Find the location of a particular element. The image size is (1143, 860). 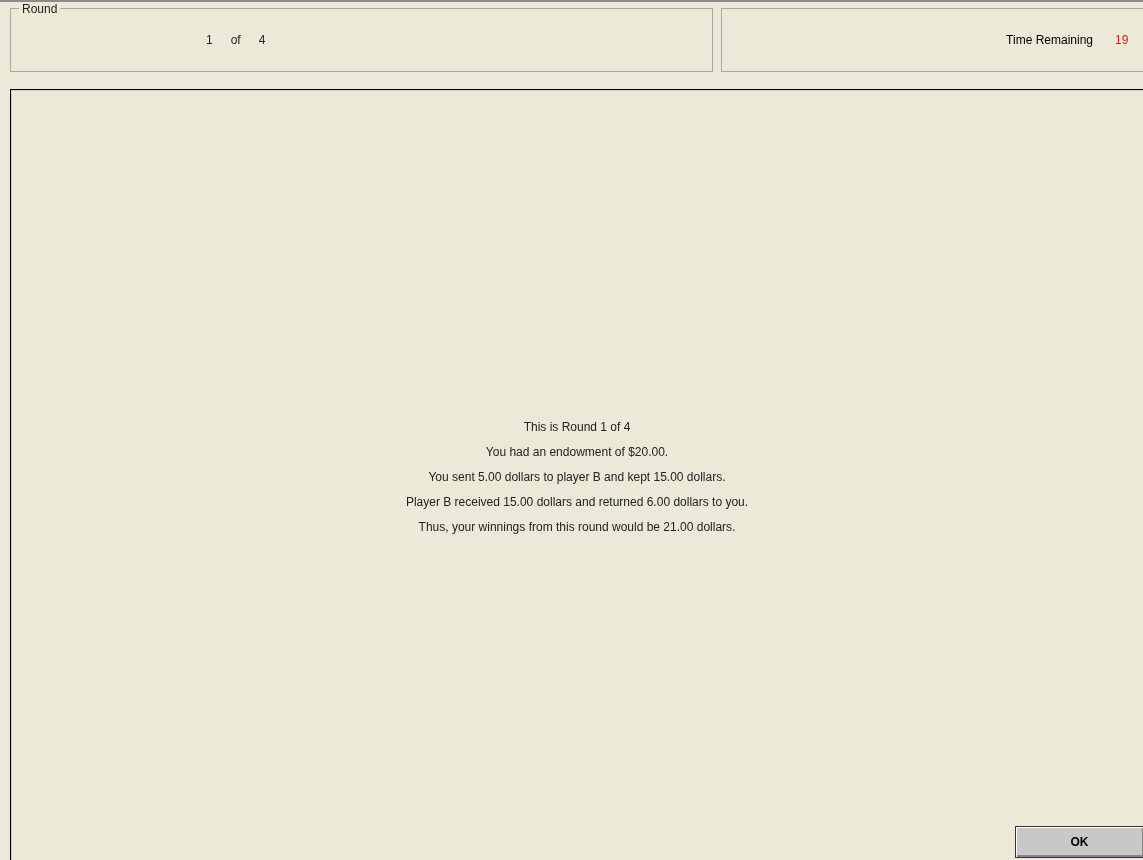

result-message: This is Round 1 of 4 is located at coordinates (577, 426).